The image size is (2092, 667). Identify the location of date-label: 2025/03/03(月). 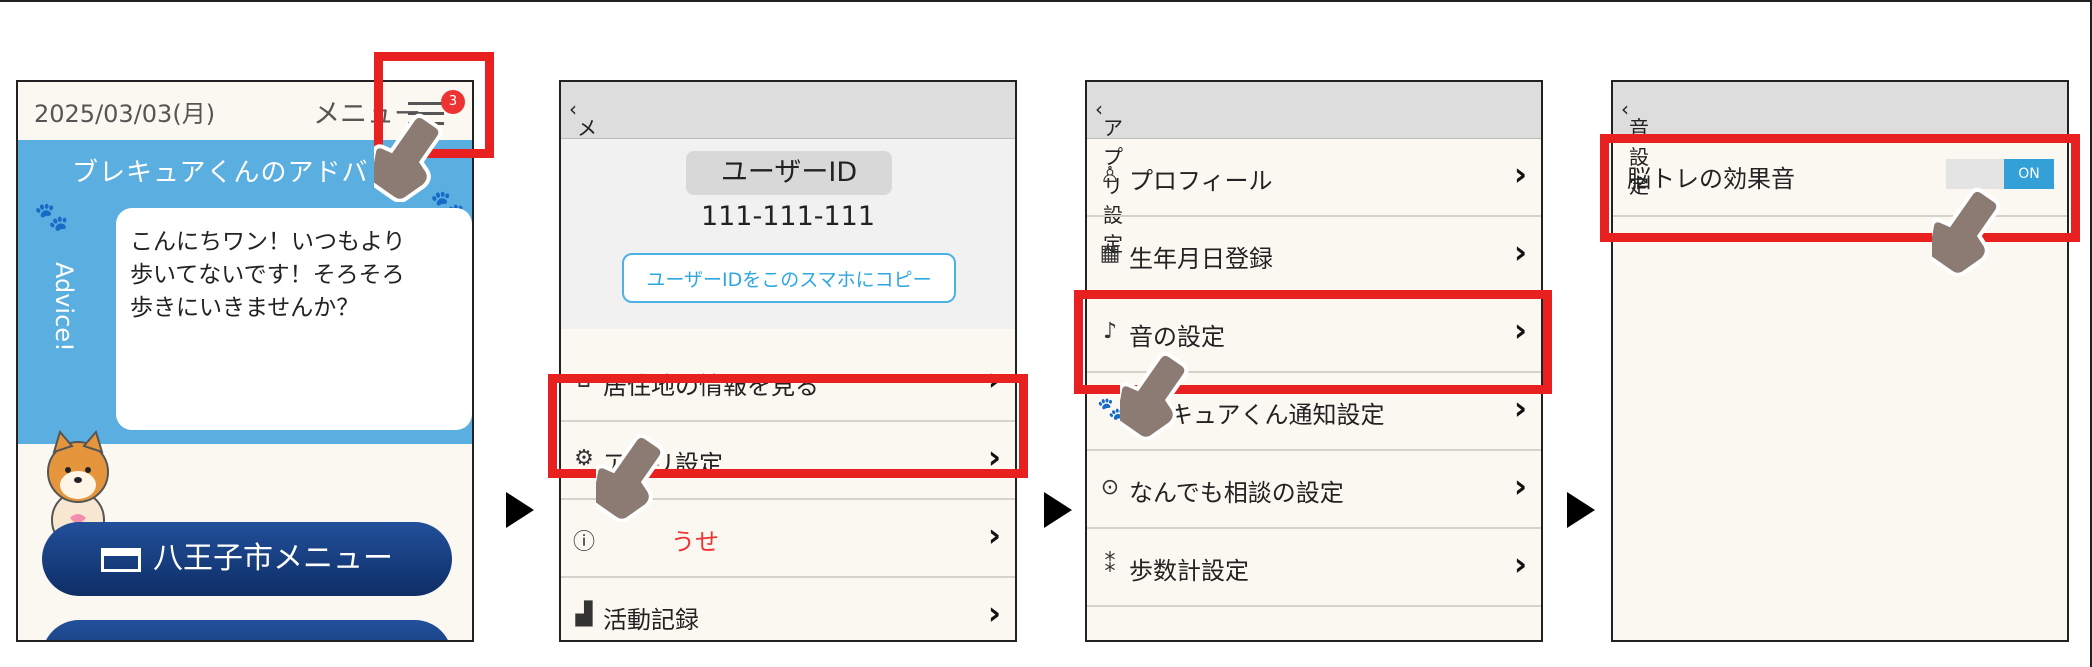
(125, 114).